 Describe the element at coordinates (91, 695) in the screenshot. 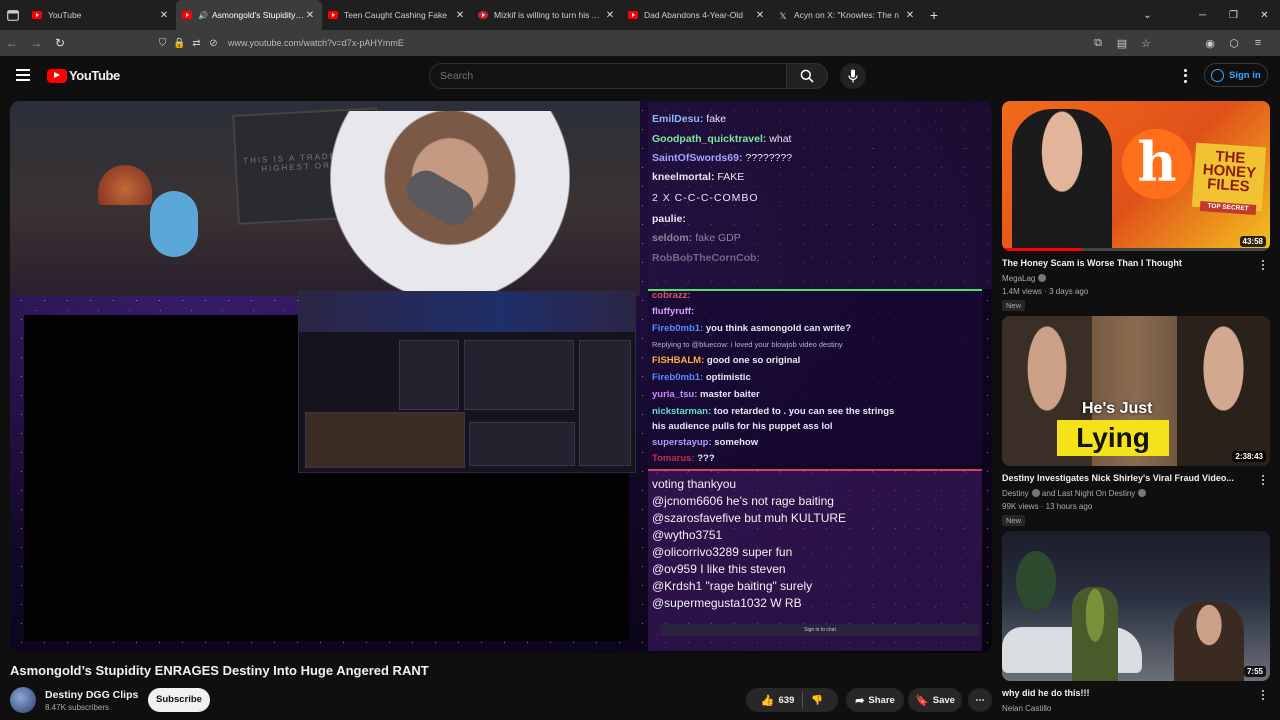

I see `channel-name: Destiny DGG Clips` at that location.